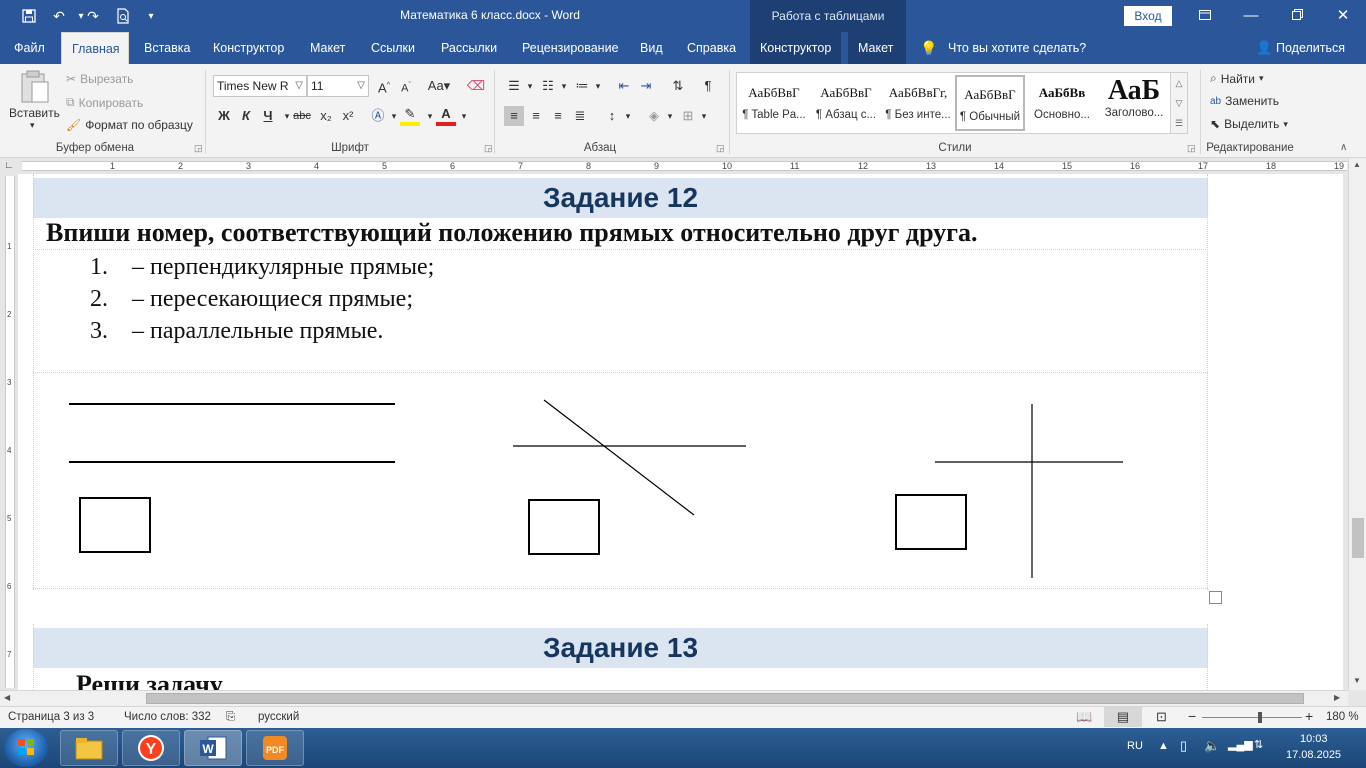 Image resolution: width=1366 pixels, height=768 pixels. I want to click on redo-icon: ↷, so click(93, 16).